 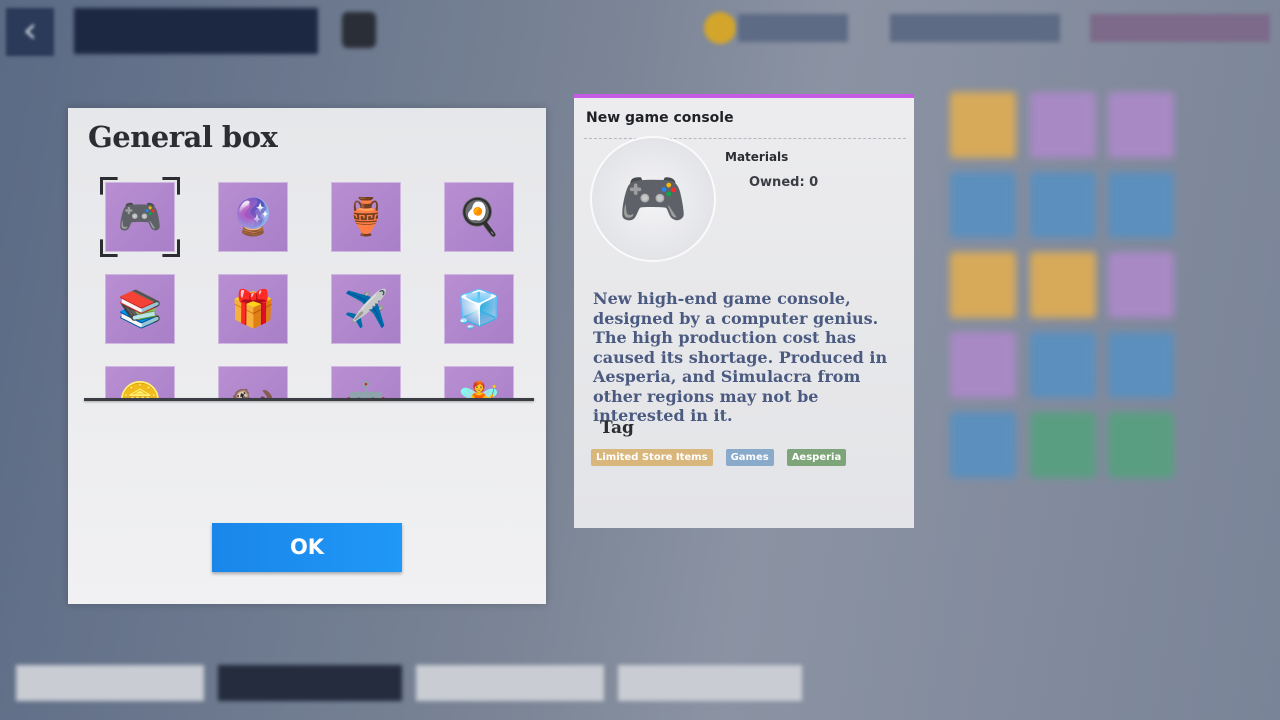 I want to click on item-tile: ✈️, so click(x=366, y=309).